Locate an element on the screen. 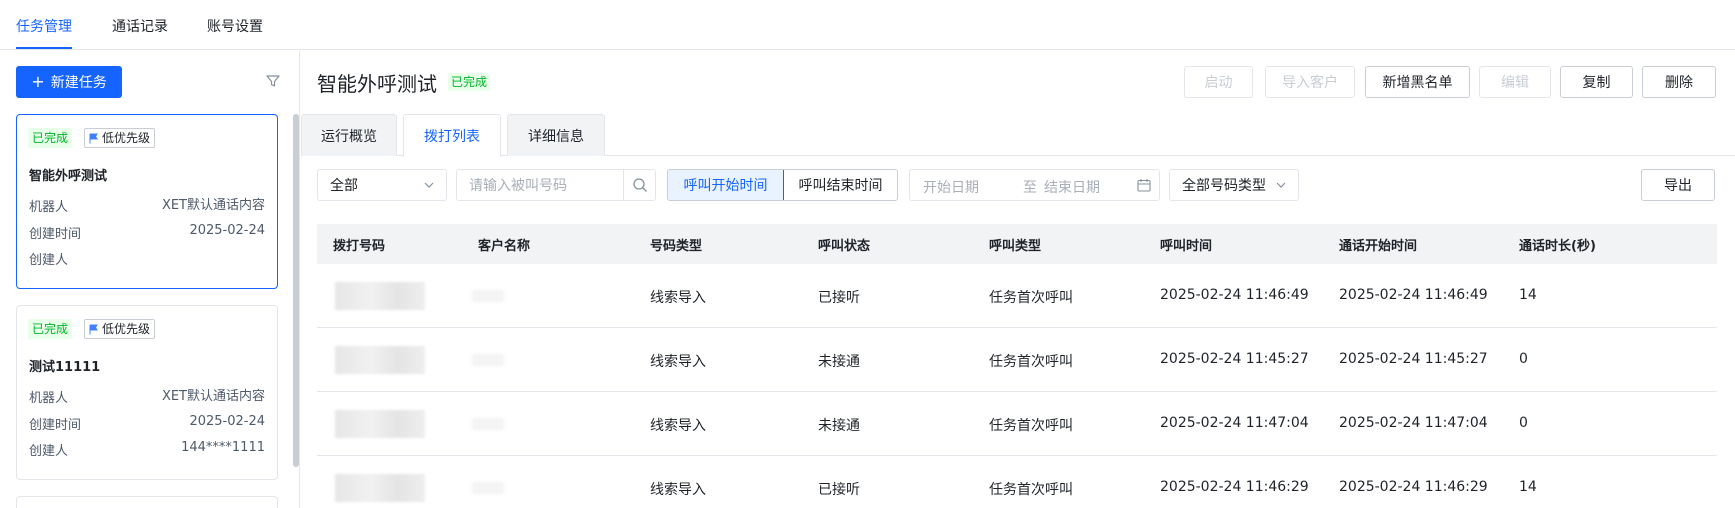 This screenshot has height=508, width=1735. cell-talk-start-time: 2025-02-24 11:45:27 is located at coordinates (1413, 359).